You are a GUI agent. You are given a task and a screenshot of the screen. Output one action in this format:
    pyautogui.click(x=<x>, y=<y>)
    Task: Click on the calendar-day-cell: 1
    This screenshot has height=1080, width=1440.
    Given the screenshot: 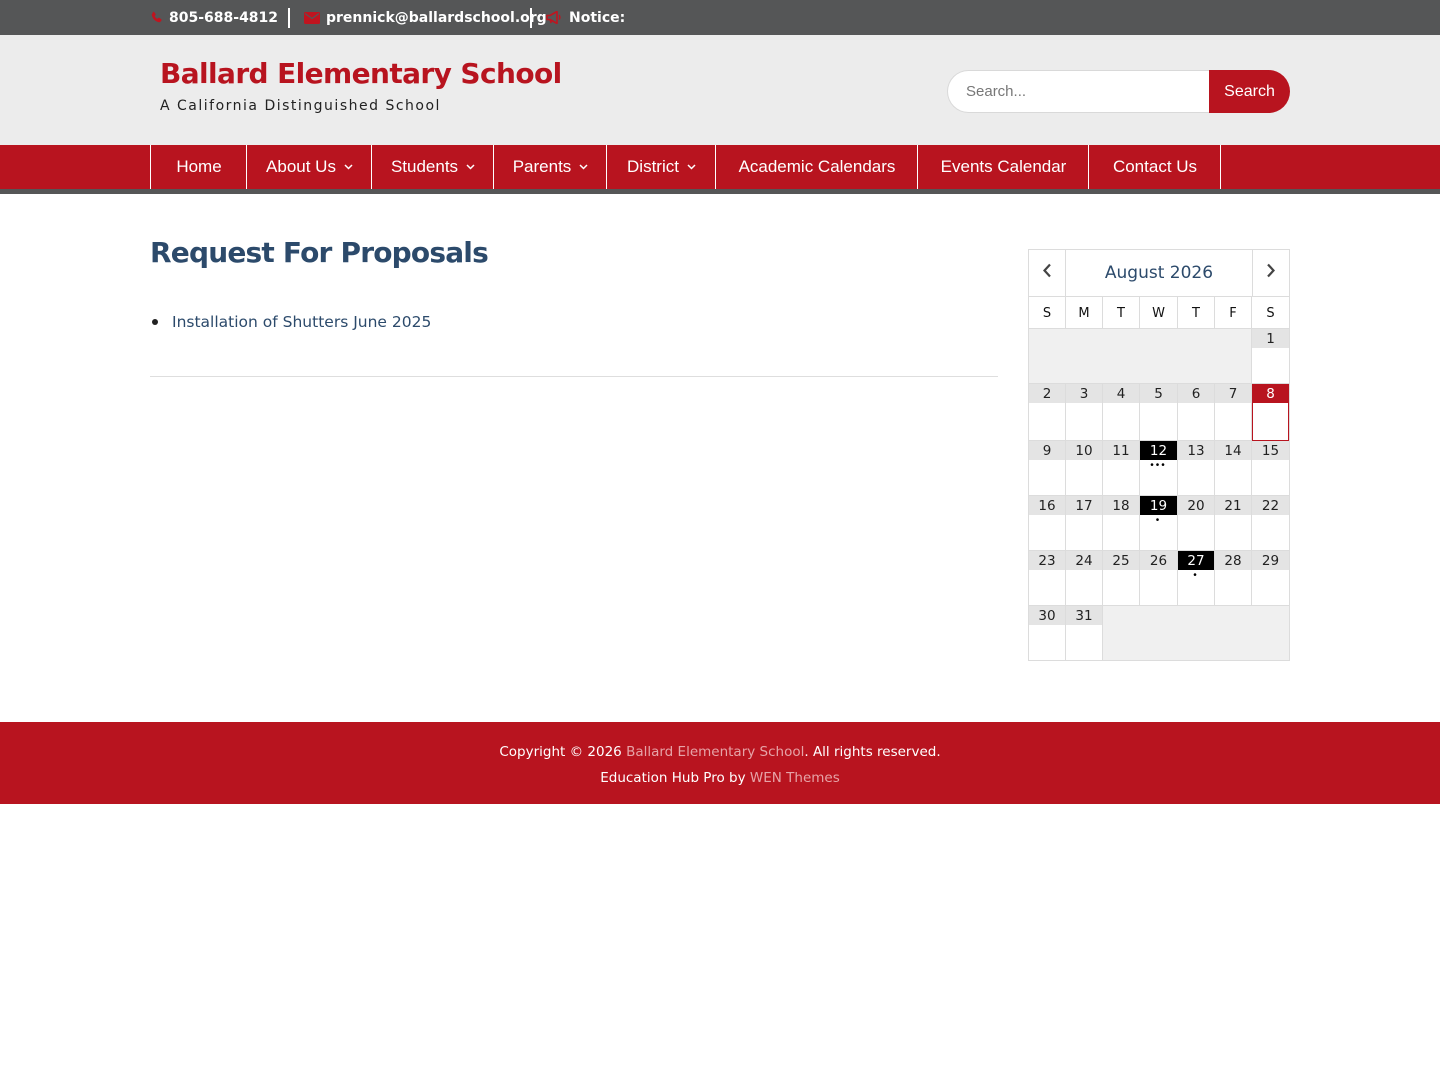 What is the action you would take?
    pyautogui.click(x=1270, y=356)
    